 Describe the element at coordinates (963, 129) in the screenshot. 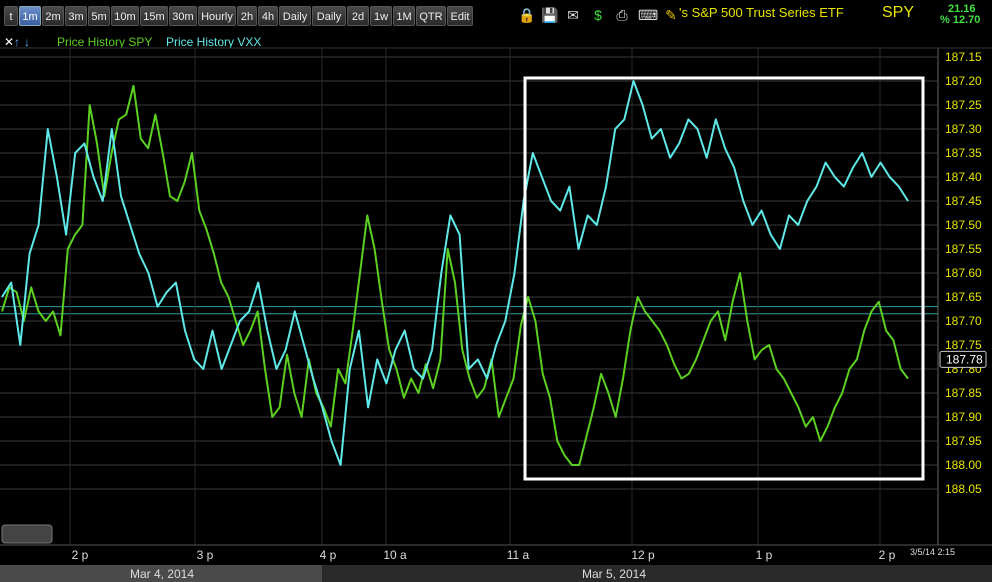

I see `y-tick-label: 187.30` at that location.